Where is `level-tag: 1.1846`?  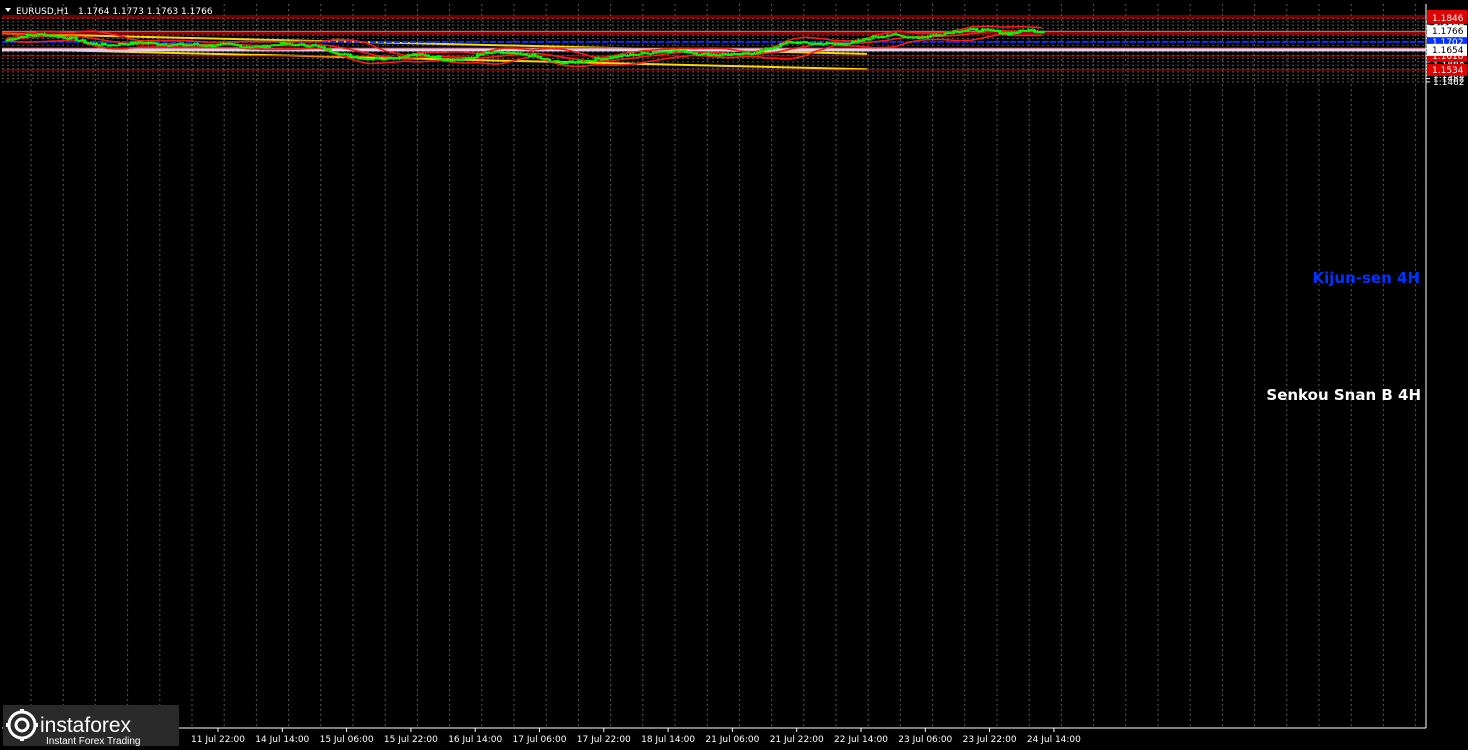 level-tag: 1.1846 is located at coordinates (1448, 19).